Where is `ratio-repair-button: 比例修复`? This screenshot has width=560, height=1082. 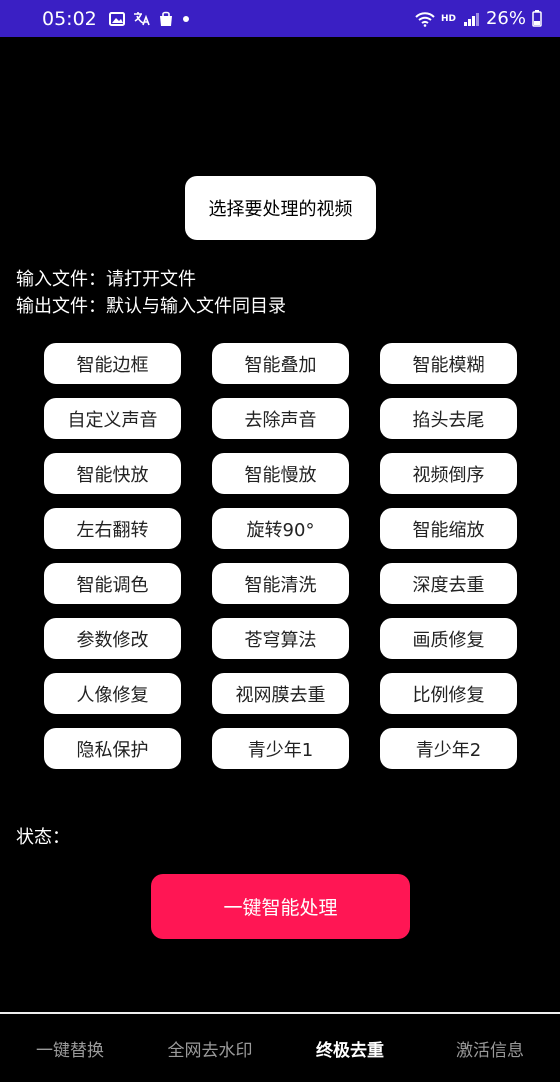
ratio-repair-button: 比例修复 is located at coordinates (448, 693).